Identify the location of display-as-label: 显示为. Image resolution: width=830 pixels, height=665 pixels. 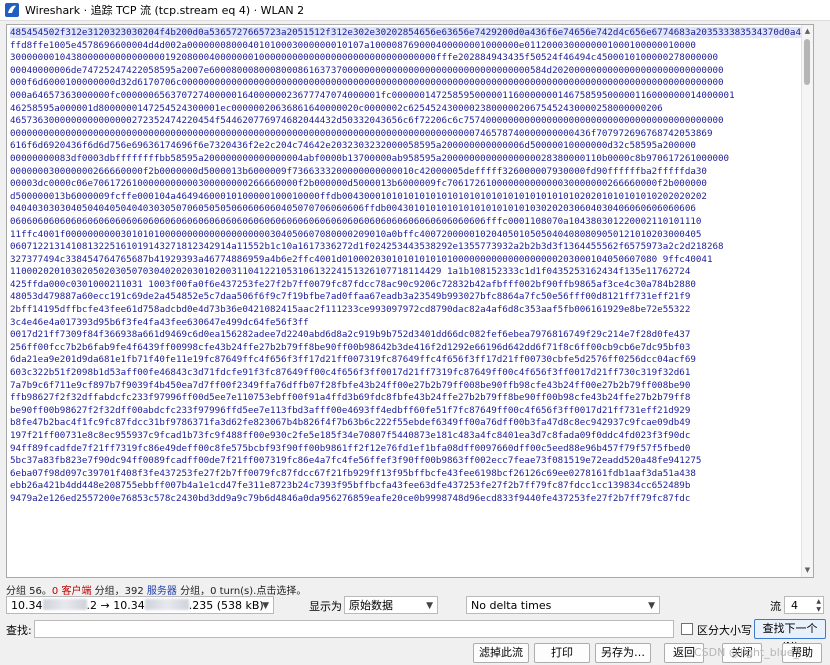
(325, 606).